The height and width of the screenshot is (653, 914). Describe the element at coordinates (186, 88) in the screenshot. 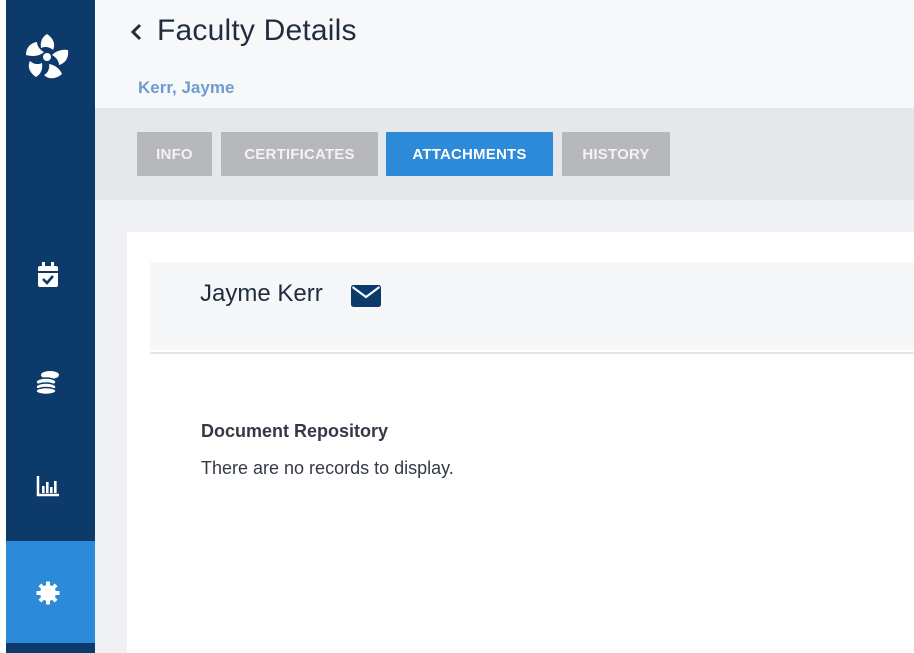

I see `faculty-name-link: Kerr, Jayme` at that location.